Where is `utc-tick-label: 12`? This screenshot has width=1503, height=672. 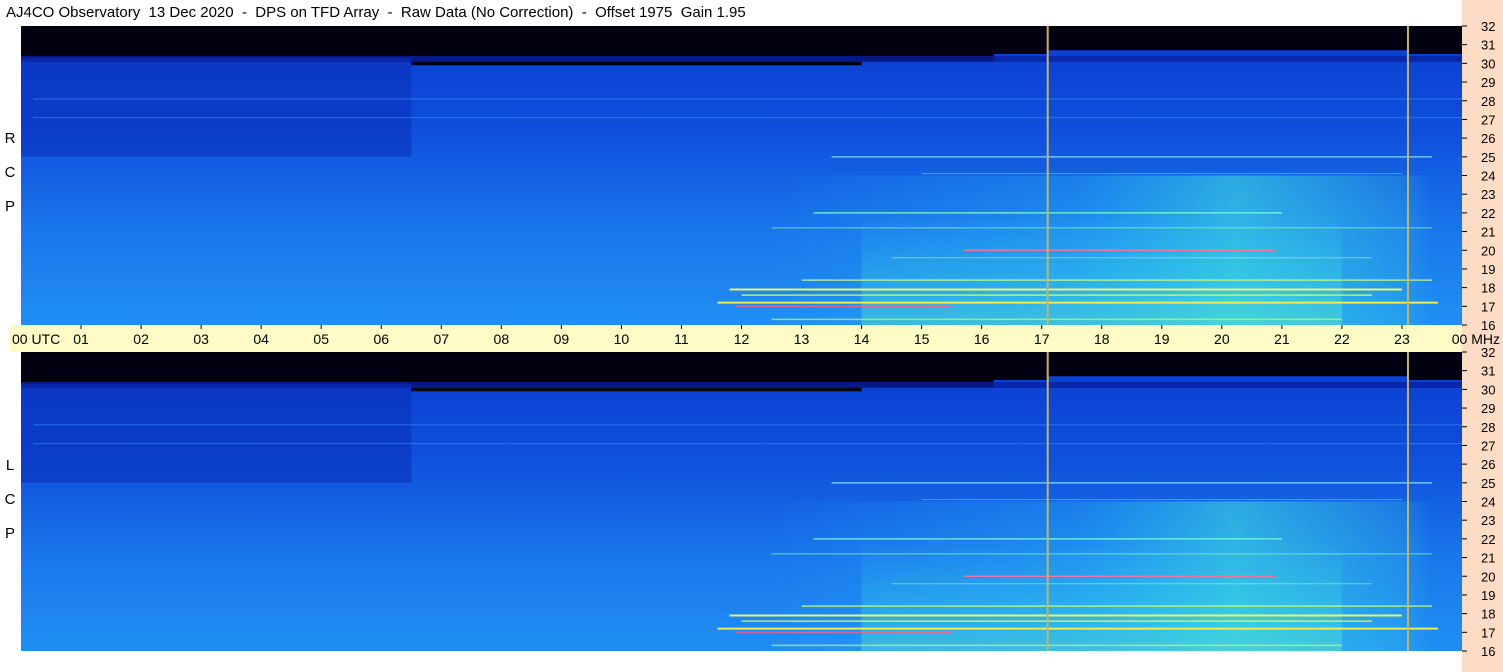
utc-tick-label: 12 is located at coordinates (742, 339).